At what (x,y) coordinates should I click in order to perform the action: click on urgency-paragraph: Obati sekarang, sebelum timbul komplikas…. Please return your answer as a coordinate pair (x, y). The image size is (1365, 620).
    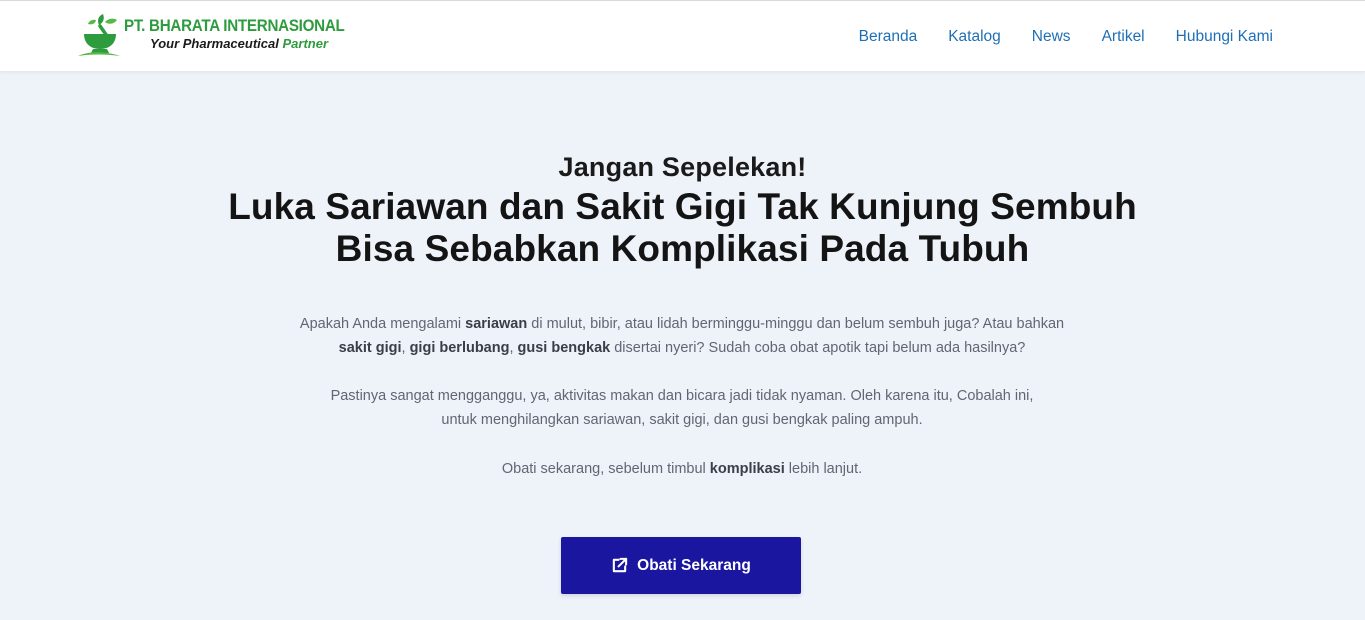
    Looking at the image, I should click on (682, 469).